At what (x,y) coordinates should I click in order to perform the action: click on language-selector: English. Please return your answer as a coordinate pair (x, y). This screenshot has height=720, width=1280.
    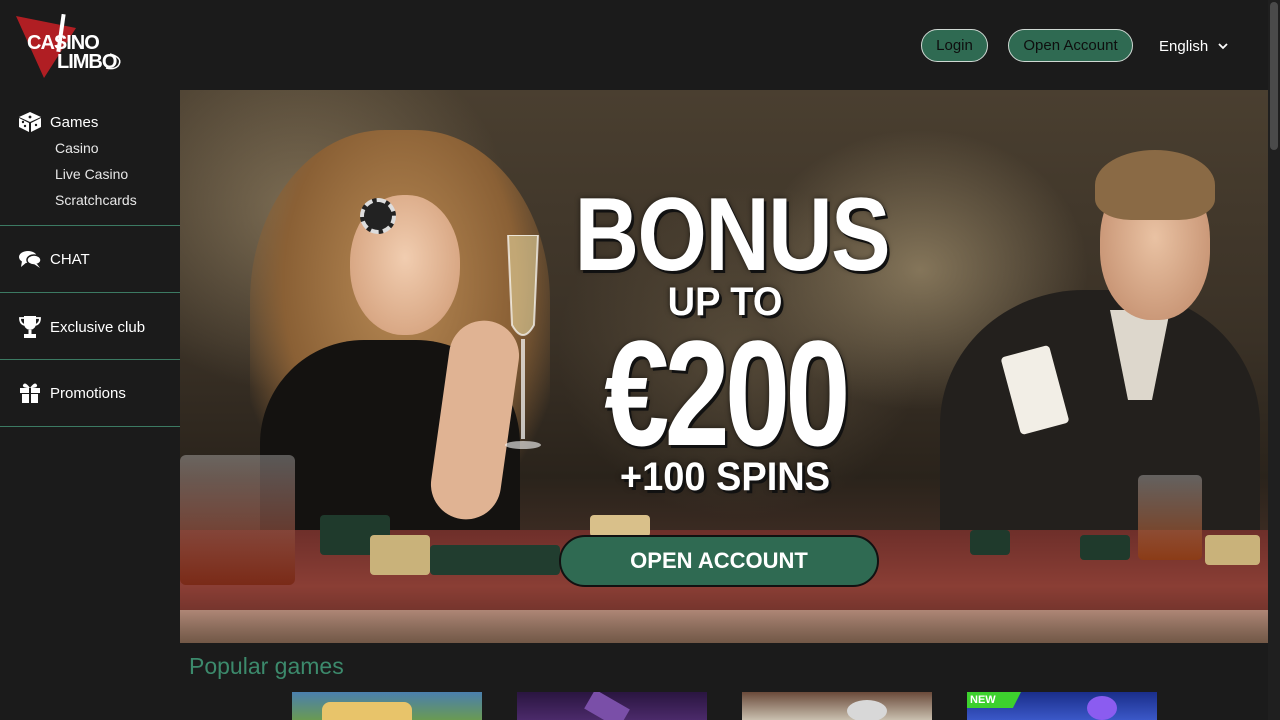
    Looking at the image, I should click on (1193, 46).